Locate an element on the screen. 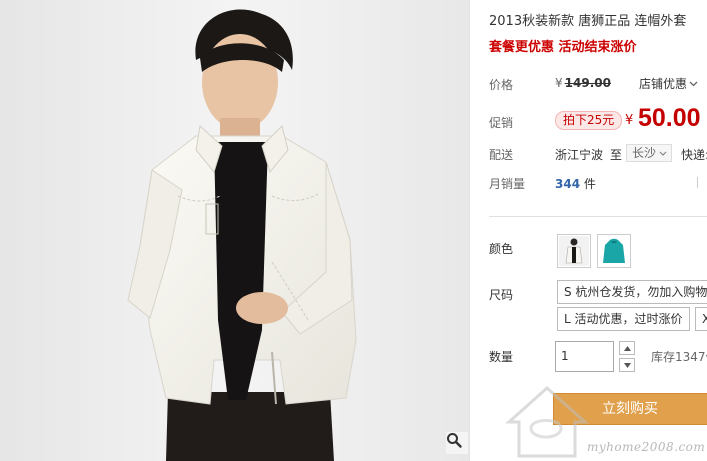 The image size is (707, 461). quantity-input: 1 is located at coordinates (584, 356).